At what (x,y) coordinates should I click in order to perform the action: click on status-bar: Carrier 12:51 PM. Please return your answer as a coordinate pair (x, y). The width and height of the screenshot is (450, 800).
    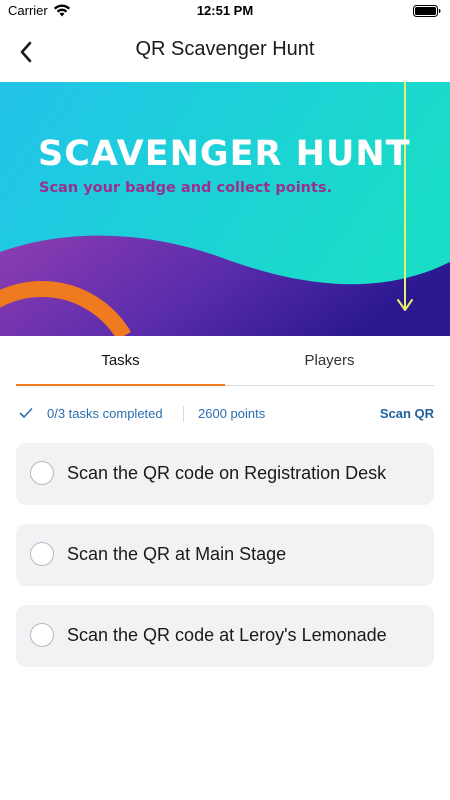
    Looking at the image, I should click on (225, 11).